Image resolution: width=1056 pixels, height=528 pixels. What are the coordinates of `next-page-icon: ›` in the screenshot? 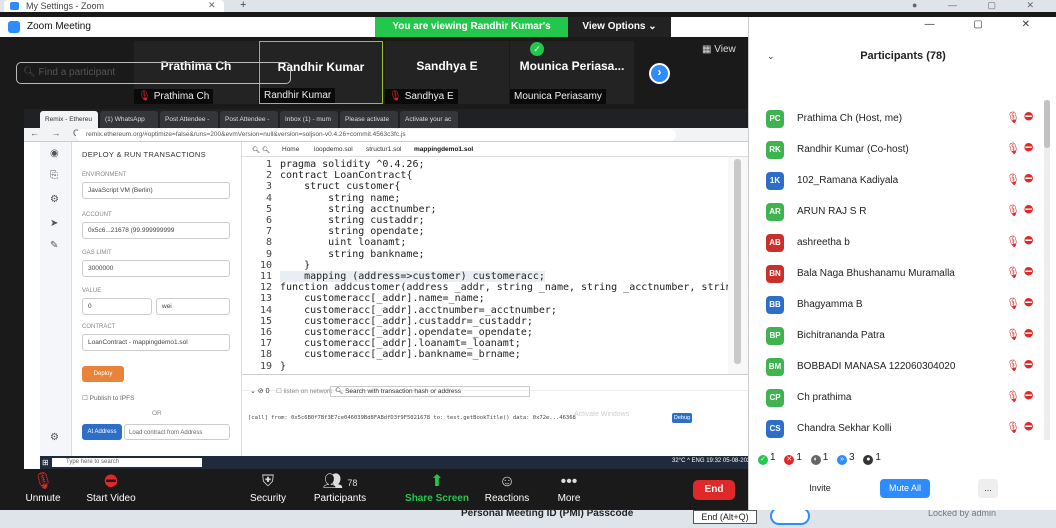 It's located at (659, 73).